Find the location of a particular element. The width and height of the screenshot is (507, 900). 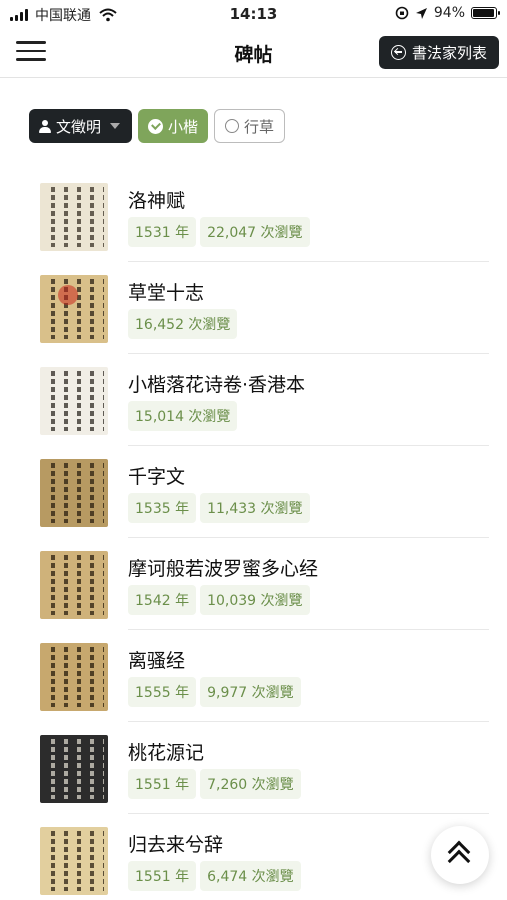

calligraphers-list-button: 書法家列表 is located at coordinates (438, 52).